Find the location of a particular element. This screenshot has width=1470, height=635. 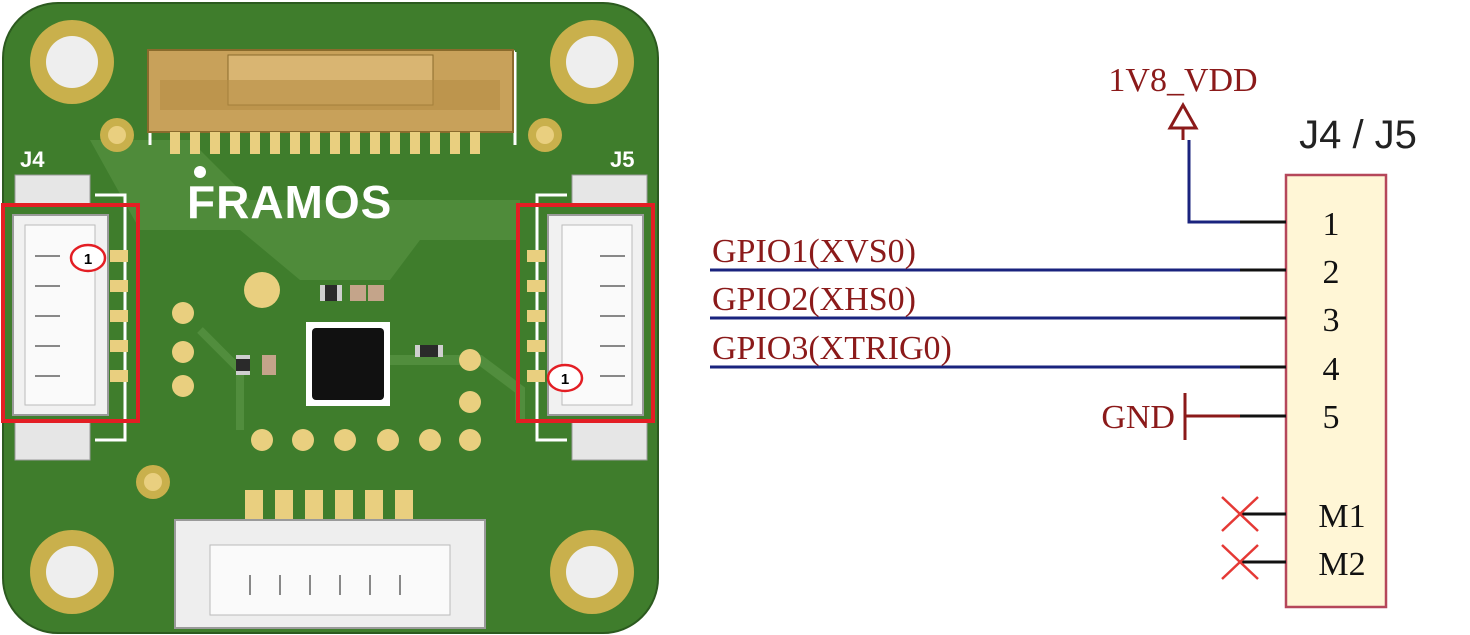

power-arrow-icon is located at coordinates (1183, 115).